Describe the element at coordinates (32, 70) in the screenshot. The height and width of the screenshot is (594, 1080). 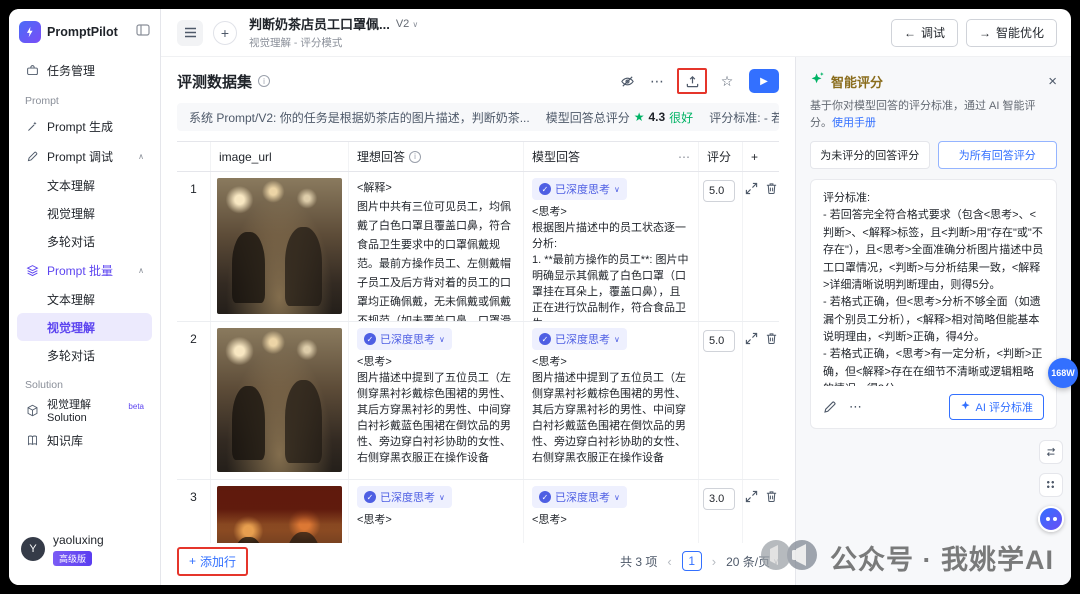
I see `briefcase-icon` at that location.